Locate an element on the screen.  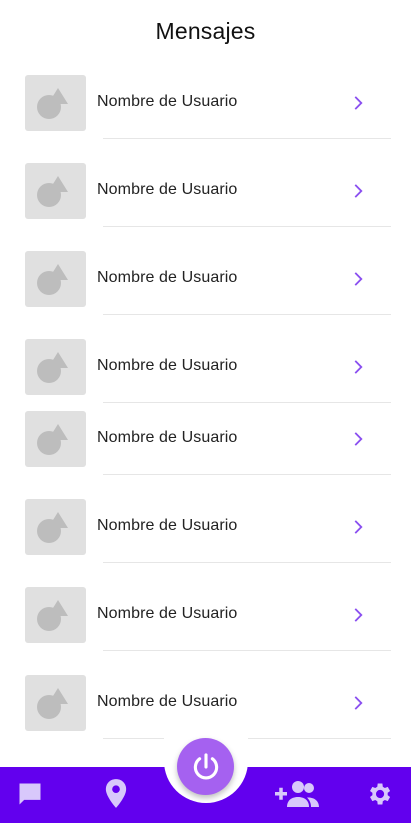
gear-icon is located at coordinates (379, 794).